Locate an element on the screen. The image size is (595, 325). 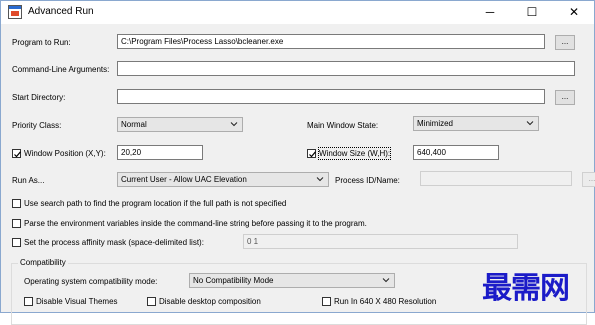
disable-composition-checkbox is located at coordinates (151, 301).